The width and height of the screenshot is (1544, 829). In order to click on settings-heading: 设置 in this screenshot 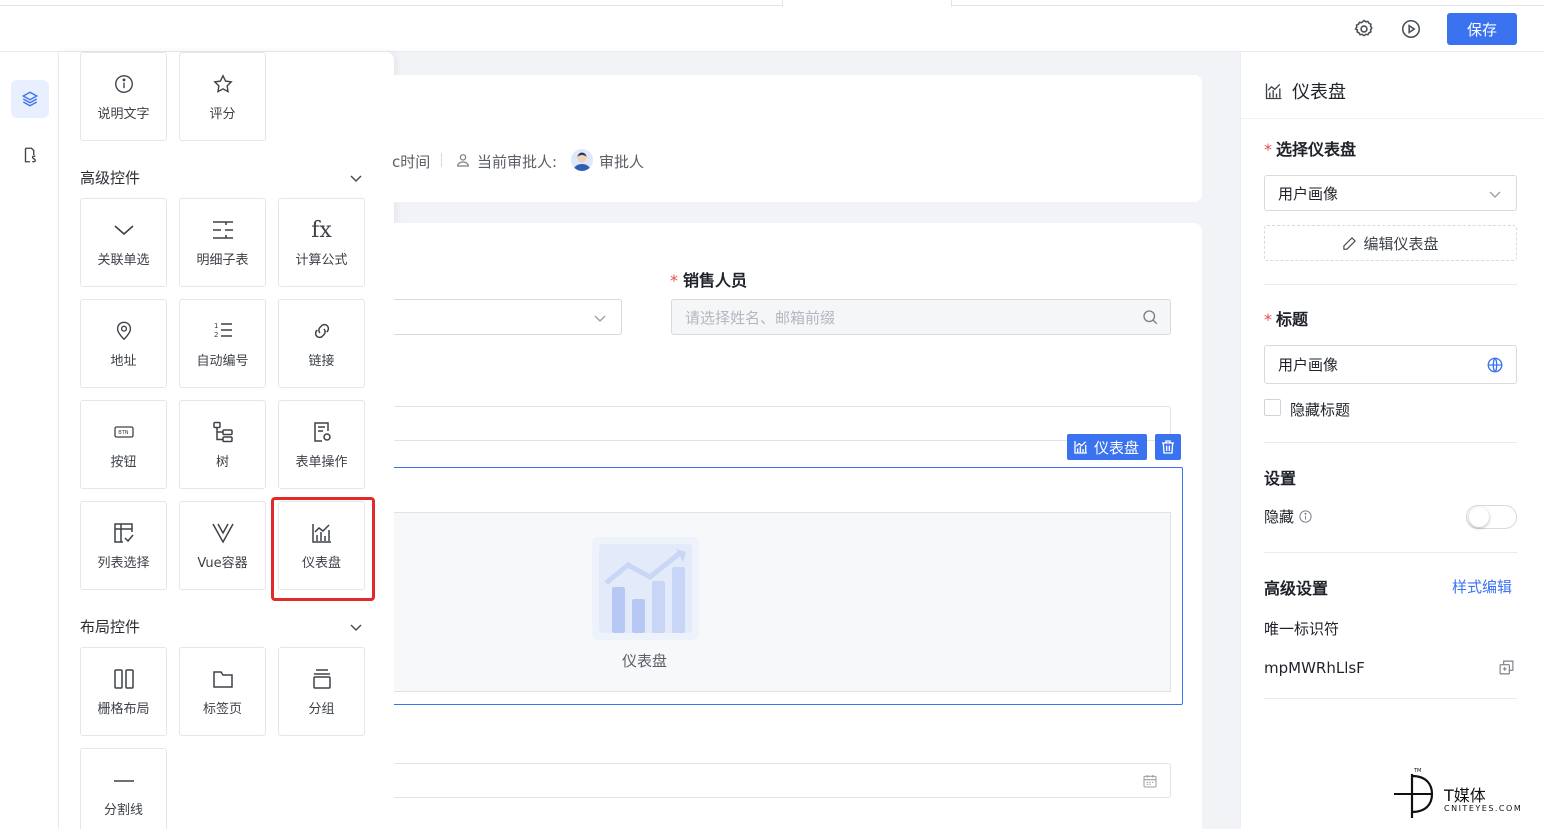, I will do `click(1280, 478)`.